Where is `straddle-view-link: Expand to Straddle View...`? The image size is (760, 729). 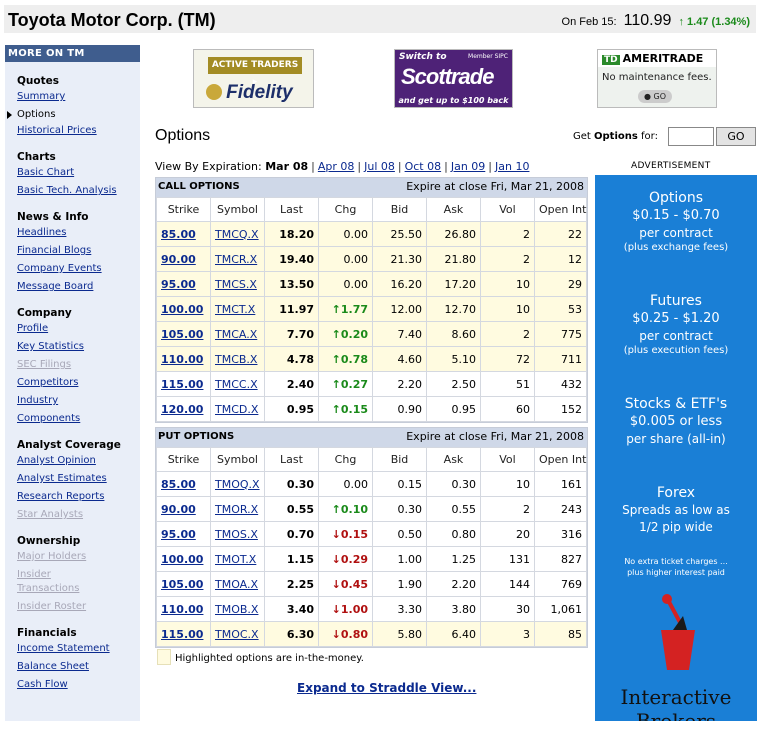
straddle-view-link: Expand to Straddle View... is located at coordinates (386, 688).